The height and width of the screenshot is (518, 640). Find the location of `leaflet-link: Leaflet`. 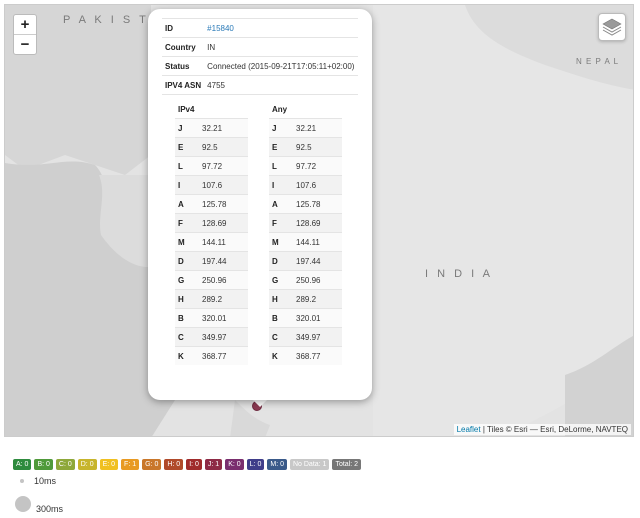

leaflet-link: Leaflet is located at coordinates (469, 429).